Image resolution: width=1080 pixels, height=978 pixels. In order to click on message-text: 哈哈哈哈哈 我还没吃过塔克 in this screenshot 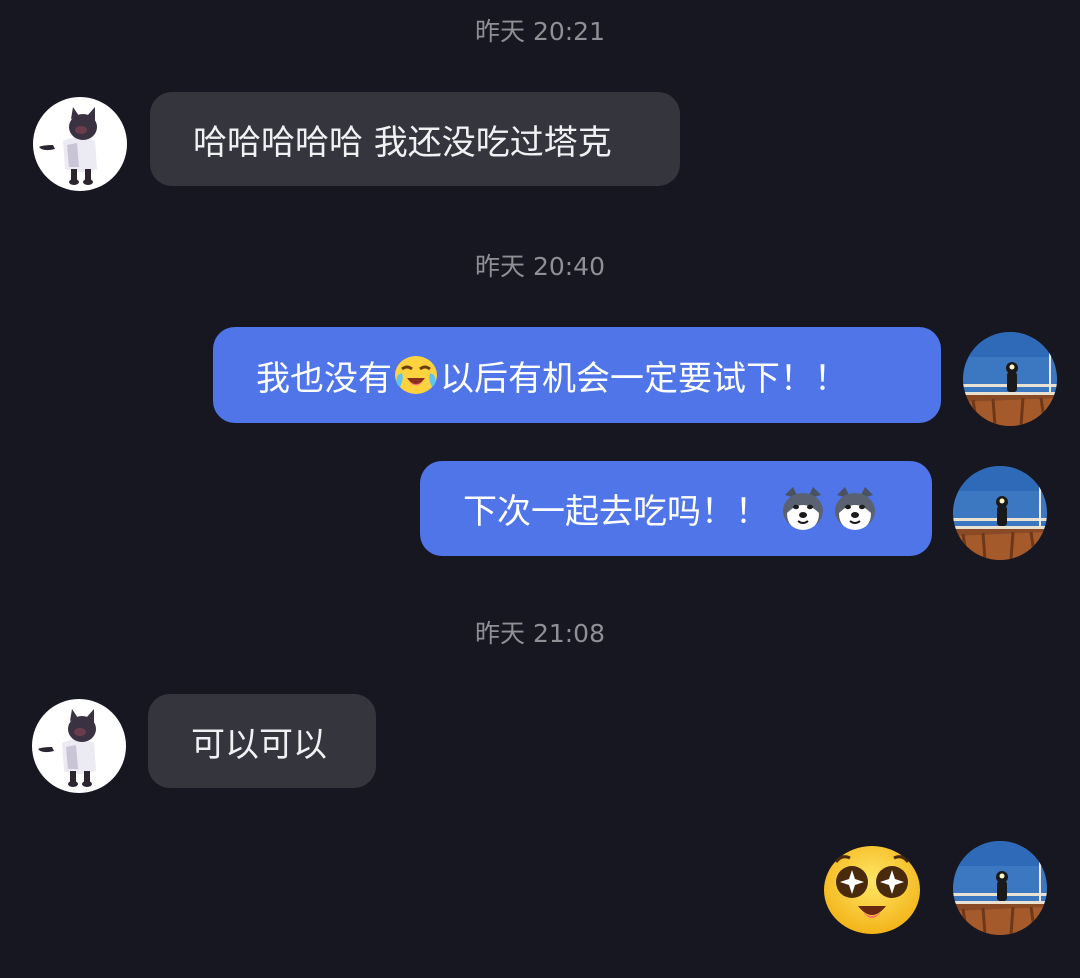, I will do `click(402, 142)`.